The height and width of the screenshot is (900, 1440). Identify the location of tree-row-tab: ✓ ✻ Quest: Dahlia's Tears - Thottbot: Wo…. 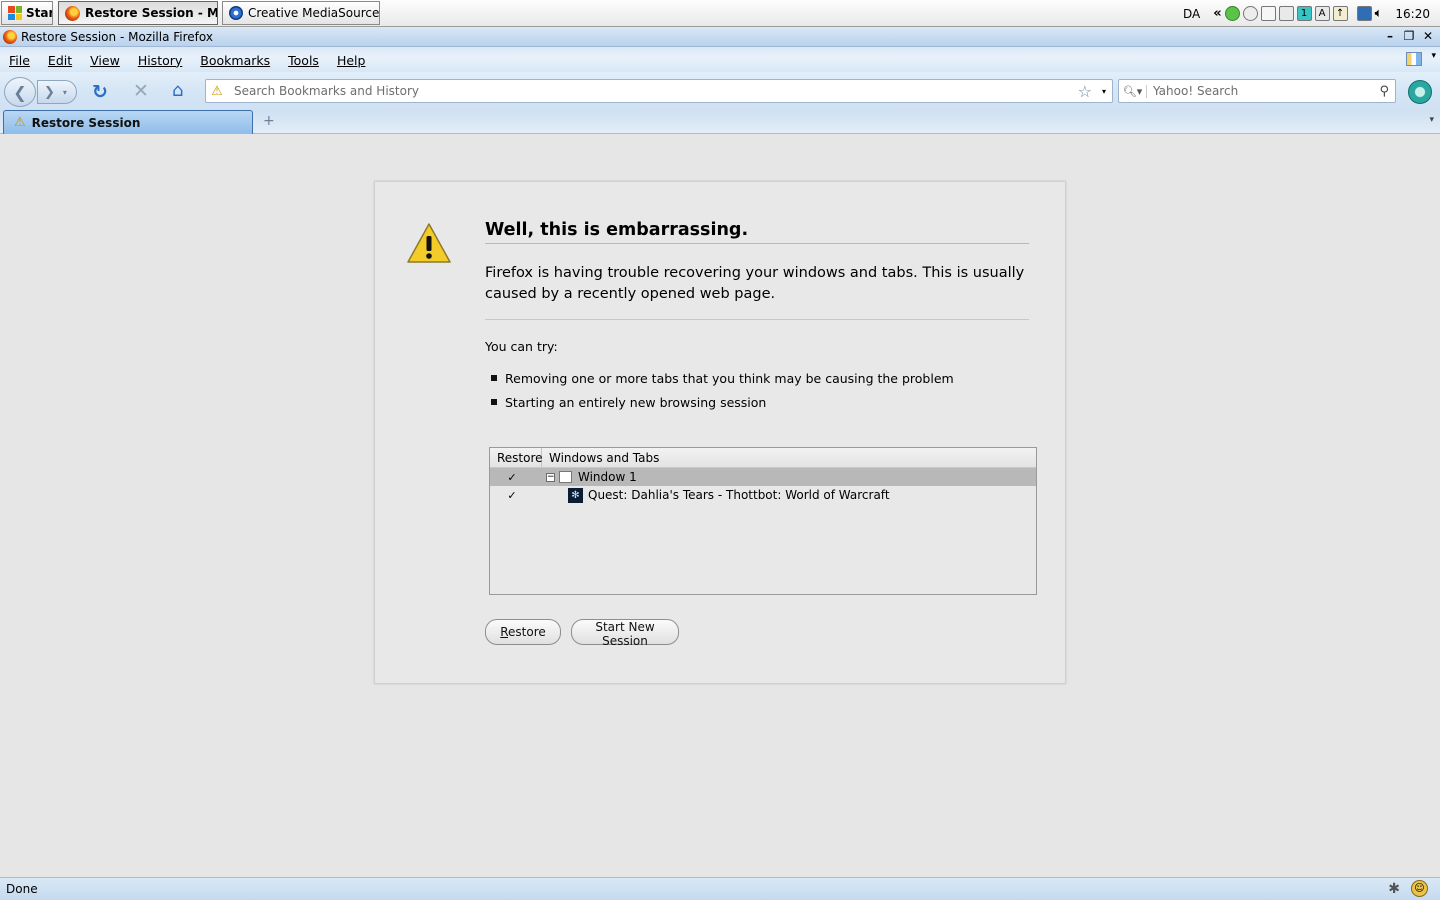
(763, 495).